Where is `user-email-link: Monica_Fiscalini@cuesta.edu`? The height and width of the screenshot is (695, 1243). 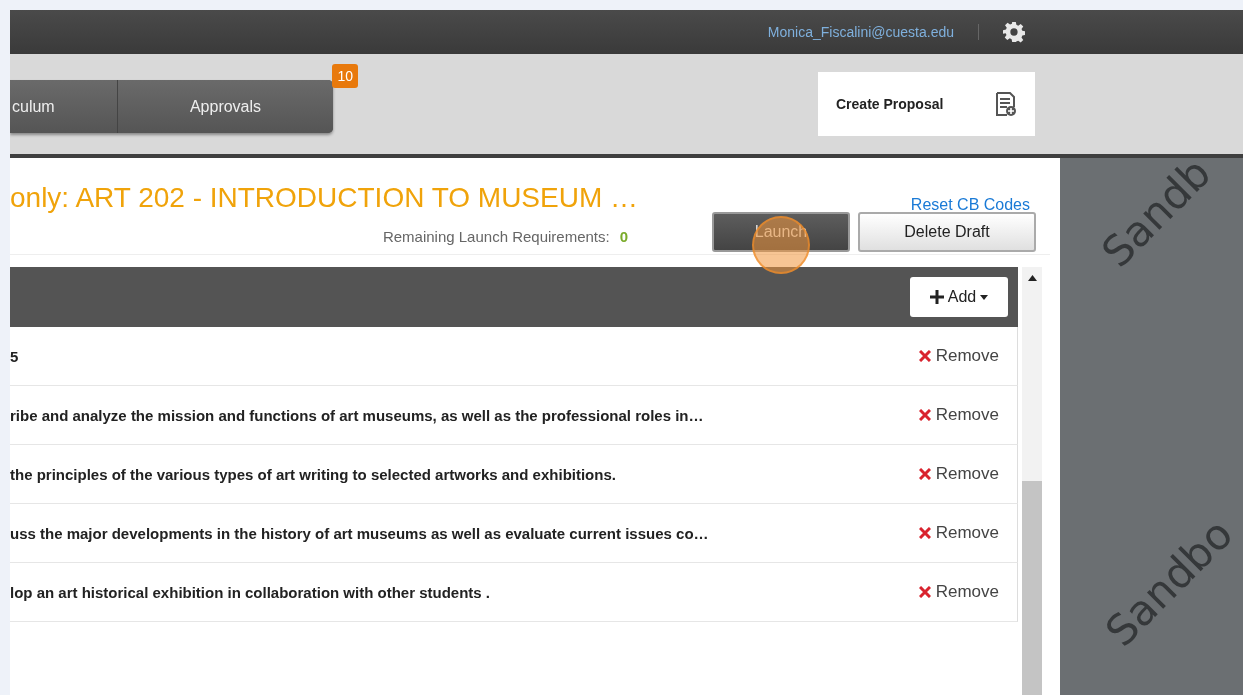 user-email-link: Monica_Fiscalini@cuesta.edu is located at coordinates (860, 32).